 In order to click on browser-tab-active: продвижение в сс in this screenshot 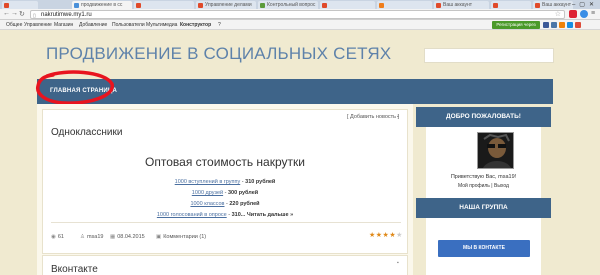, I will do `click(102, 5)`.